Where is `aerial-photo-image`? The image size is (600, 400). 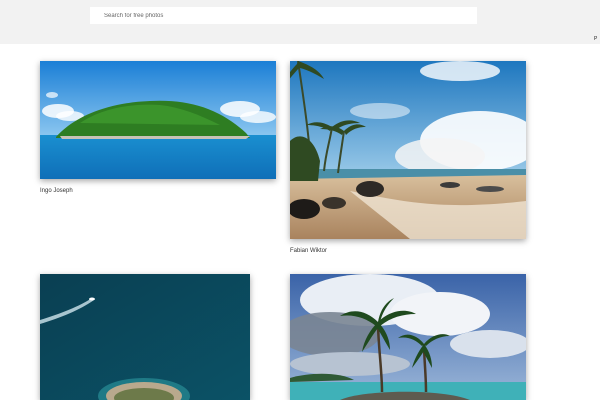
aerial-photo-image is located at coordinates (145, 337).